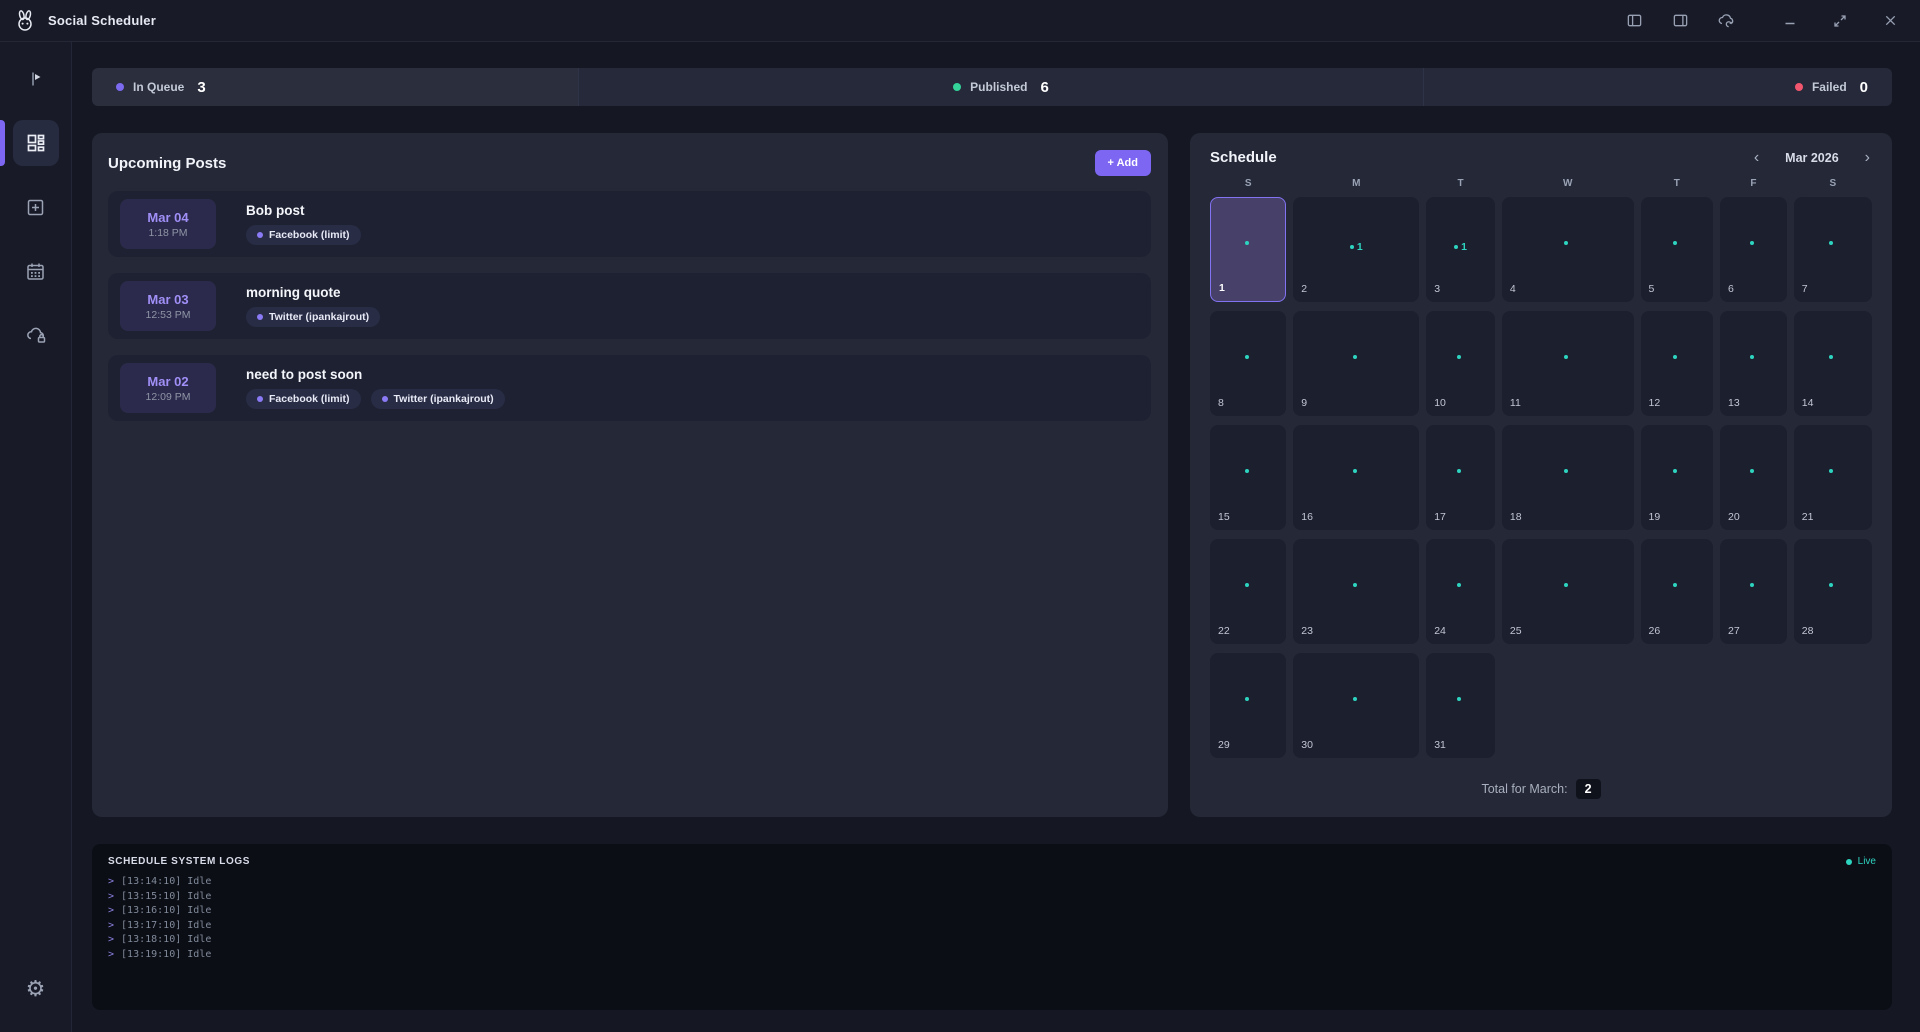 The height and width of the screenshot is (1032, 1920). Describe the element at coordinates (36, 79) in the screenshot. I see `sidebar-item-run-flag` at that location.